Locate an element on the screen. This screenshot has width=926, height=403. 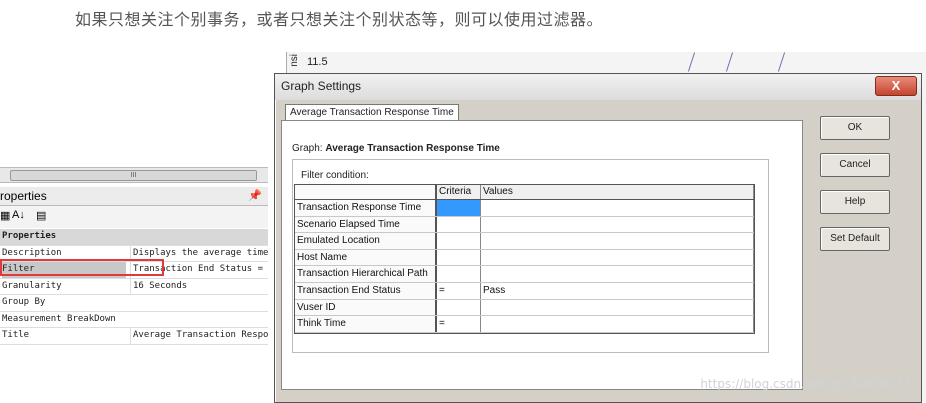
values-header: Values is located at coordinates (617, 192).